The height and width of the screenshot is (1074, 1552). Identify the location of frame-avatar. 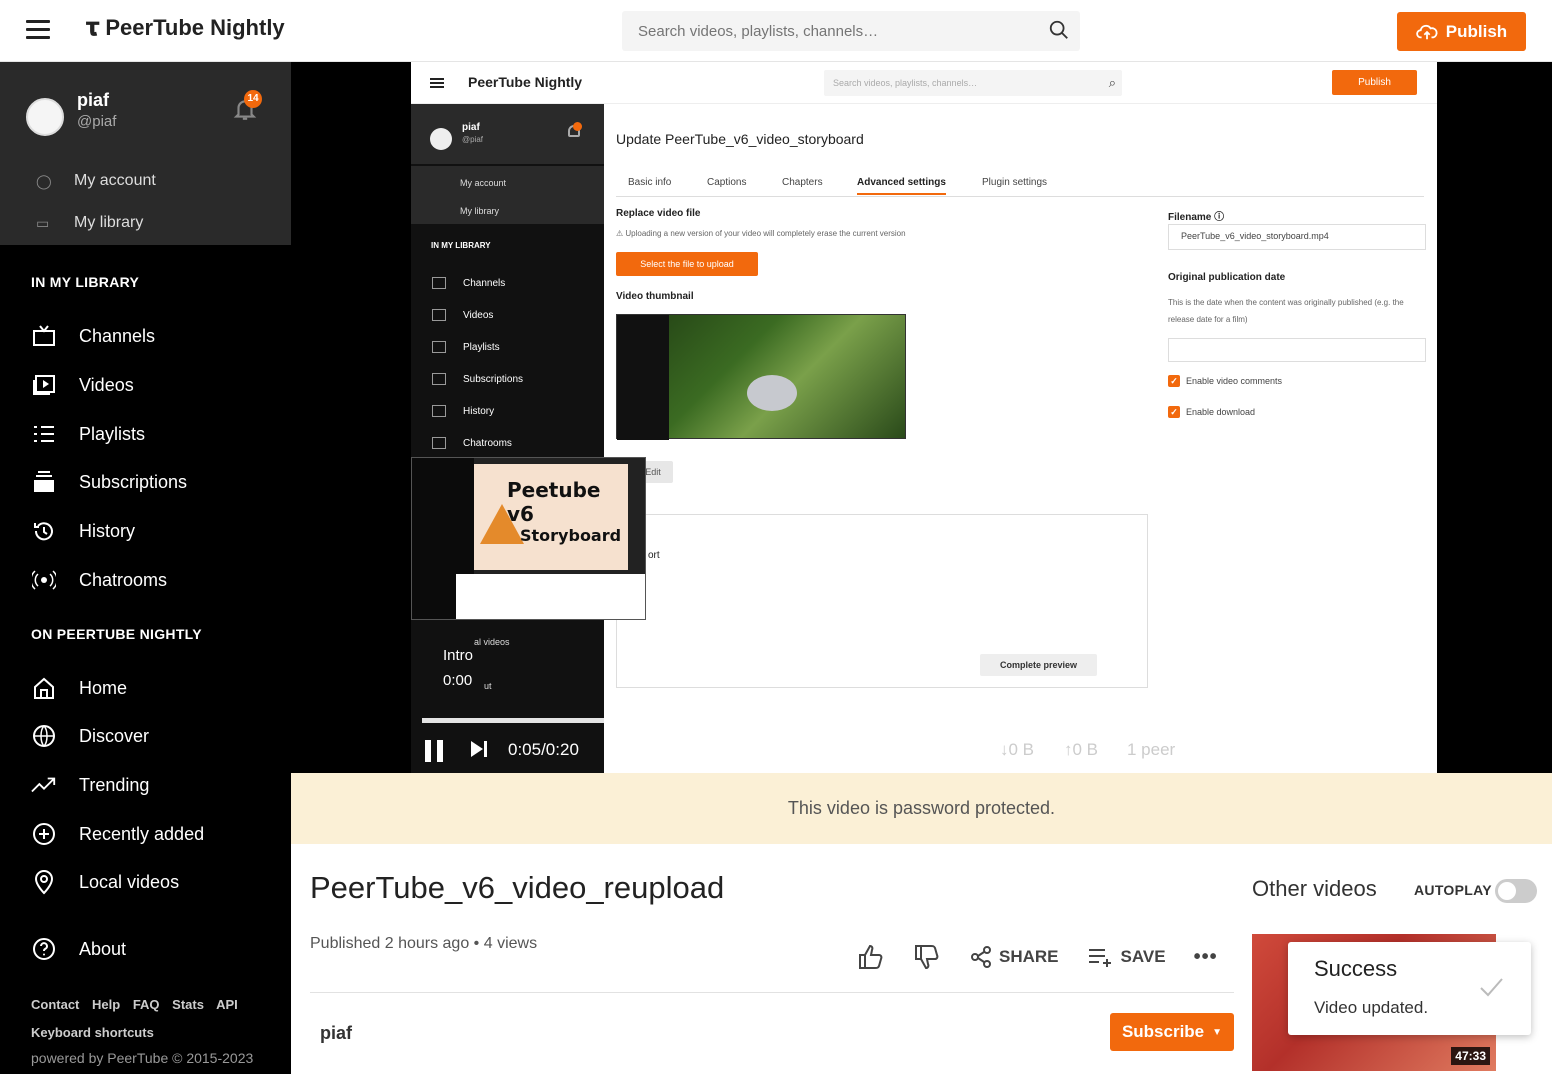
(441, 139).